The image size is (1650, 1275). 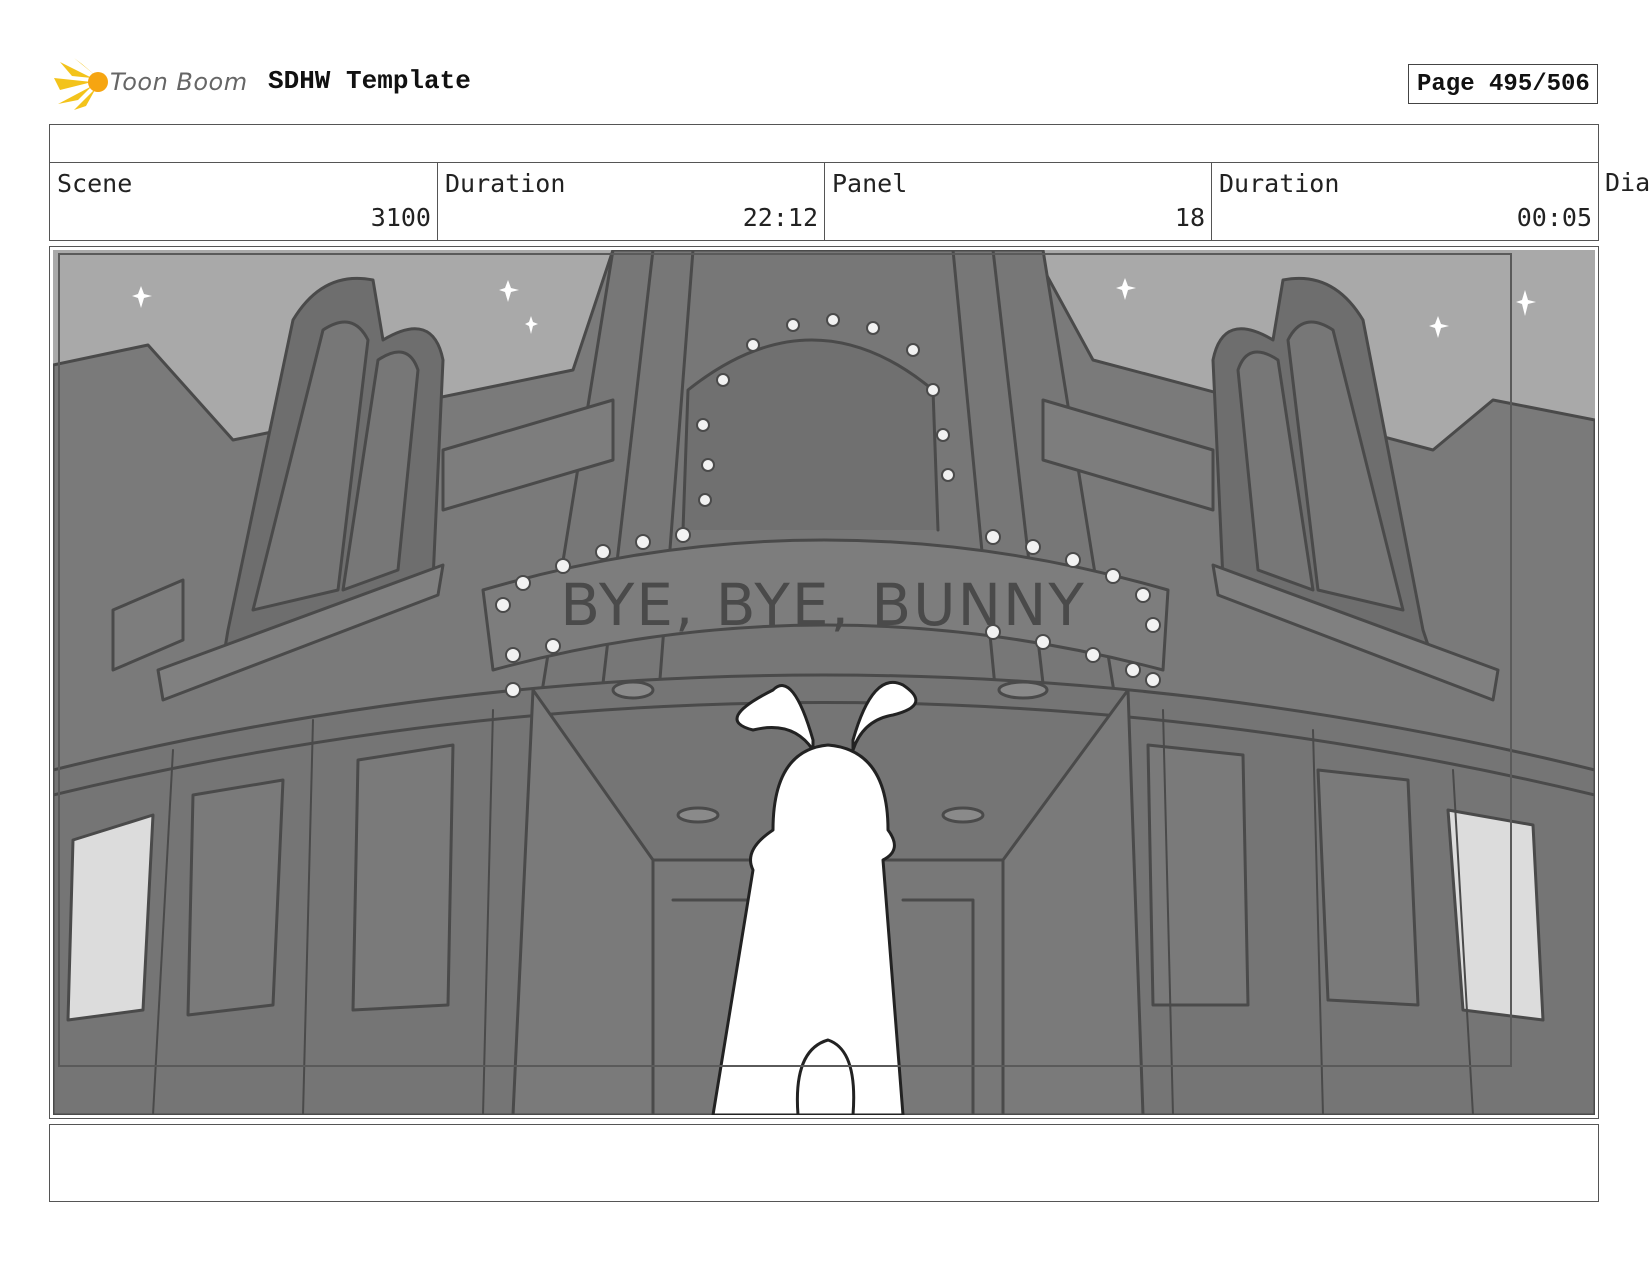 I want to click on scene-duration-value: 22:12, so click(x=780, y=217).